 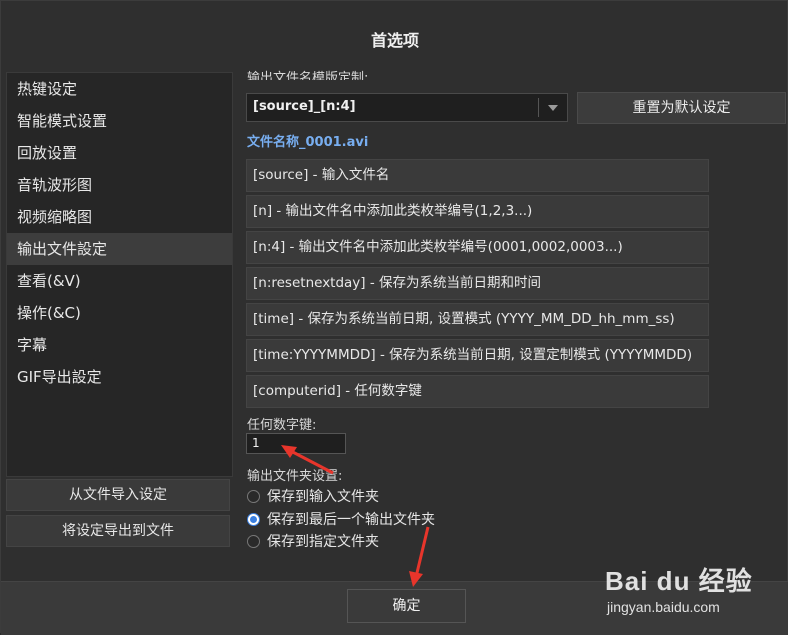 What do you see at coordinates (477, 391) in the screenshot?
I see `tag-button-computerid: [computerid] - 任何数字键` at bounding box center [477, 391].